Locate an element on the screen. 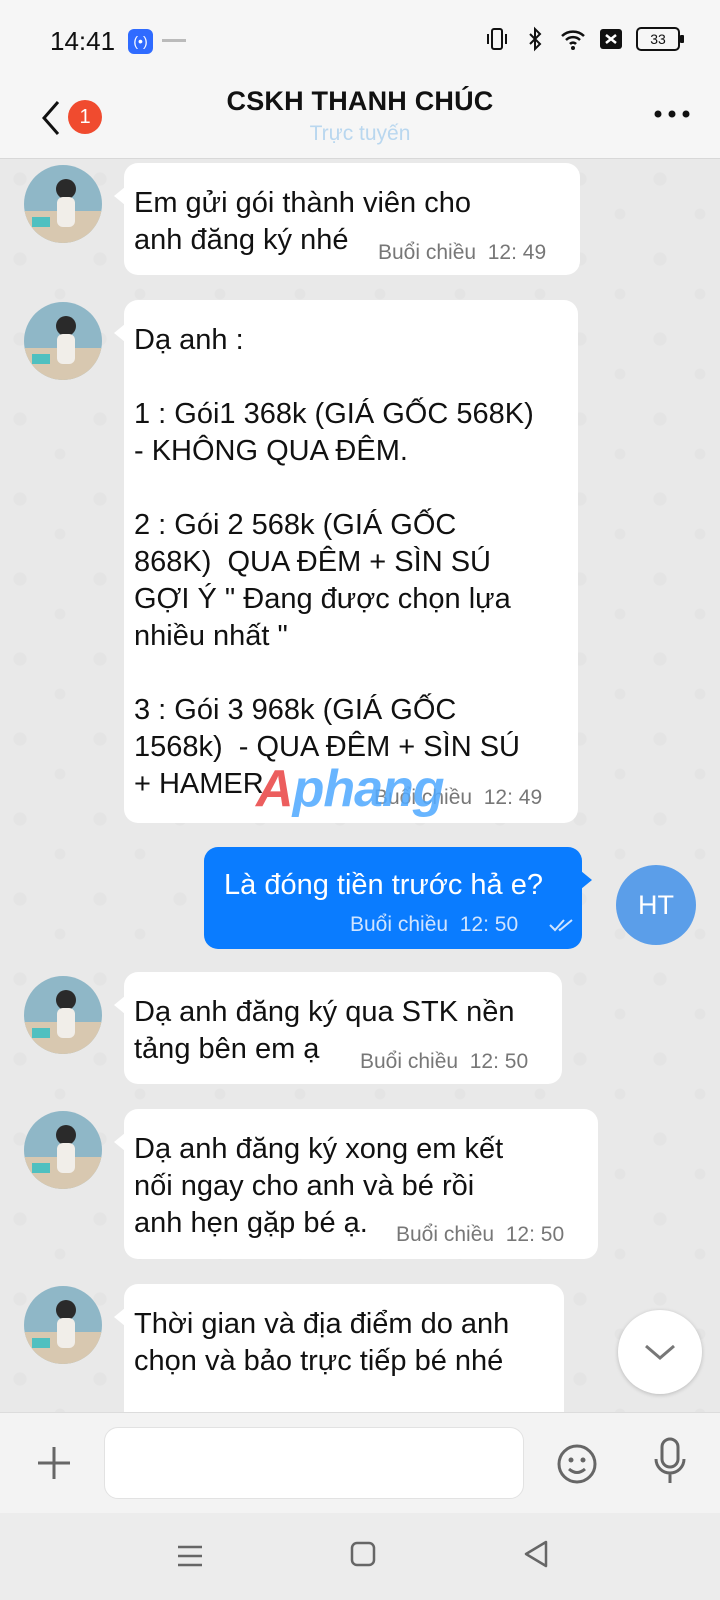 The width and height of the screenshot is (720, 1600). system-navigation-bar is located at coordinates (360, 1556).